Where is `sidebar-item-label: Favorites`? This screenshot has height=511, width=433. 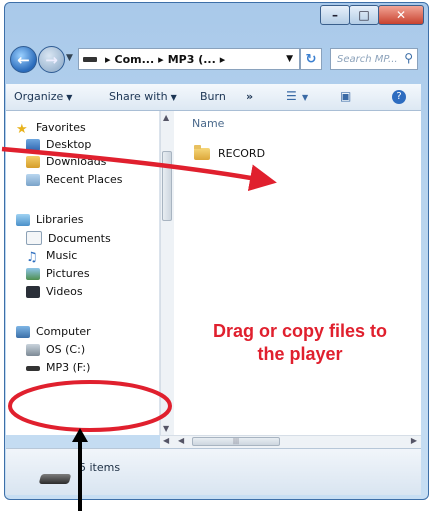 sidebar-item-label: Favorites is located at coordinates (61, 127).